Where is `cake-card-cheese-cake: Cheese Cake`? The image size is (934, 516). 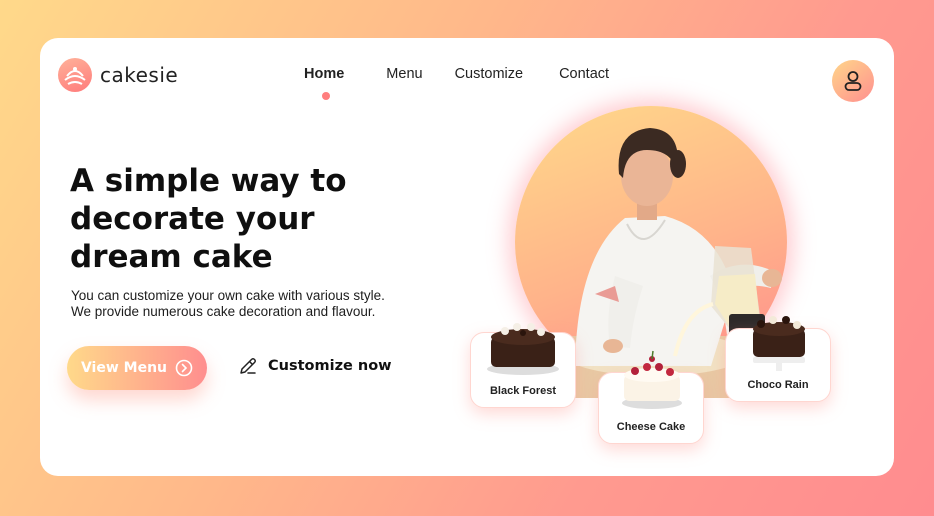
cake-card-cheese-cake: Cheese Cake is located at coordinates (651, 397).